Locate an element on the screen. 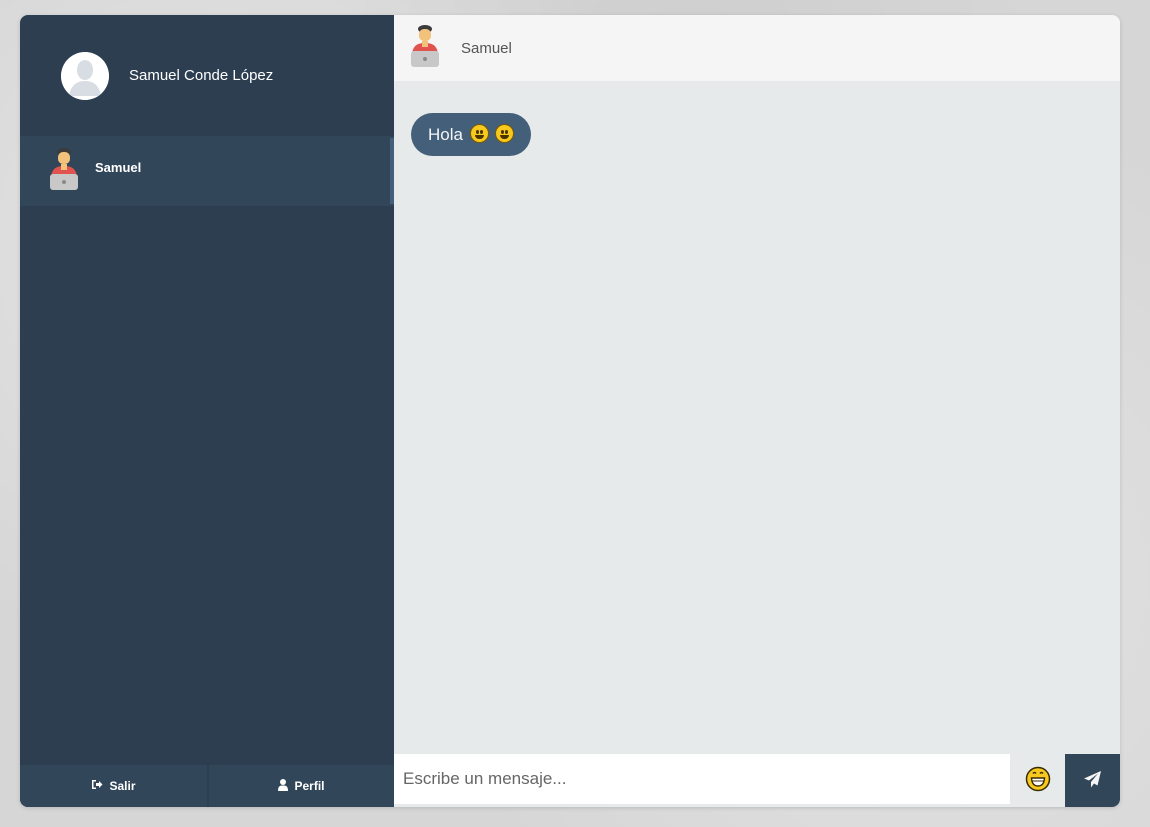  chat-contact-name: Samuel is located at coordinates (486, 48).